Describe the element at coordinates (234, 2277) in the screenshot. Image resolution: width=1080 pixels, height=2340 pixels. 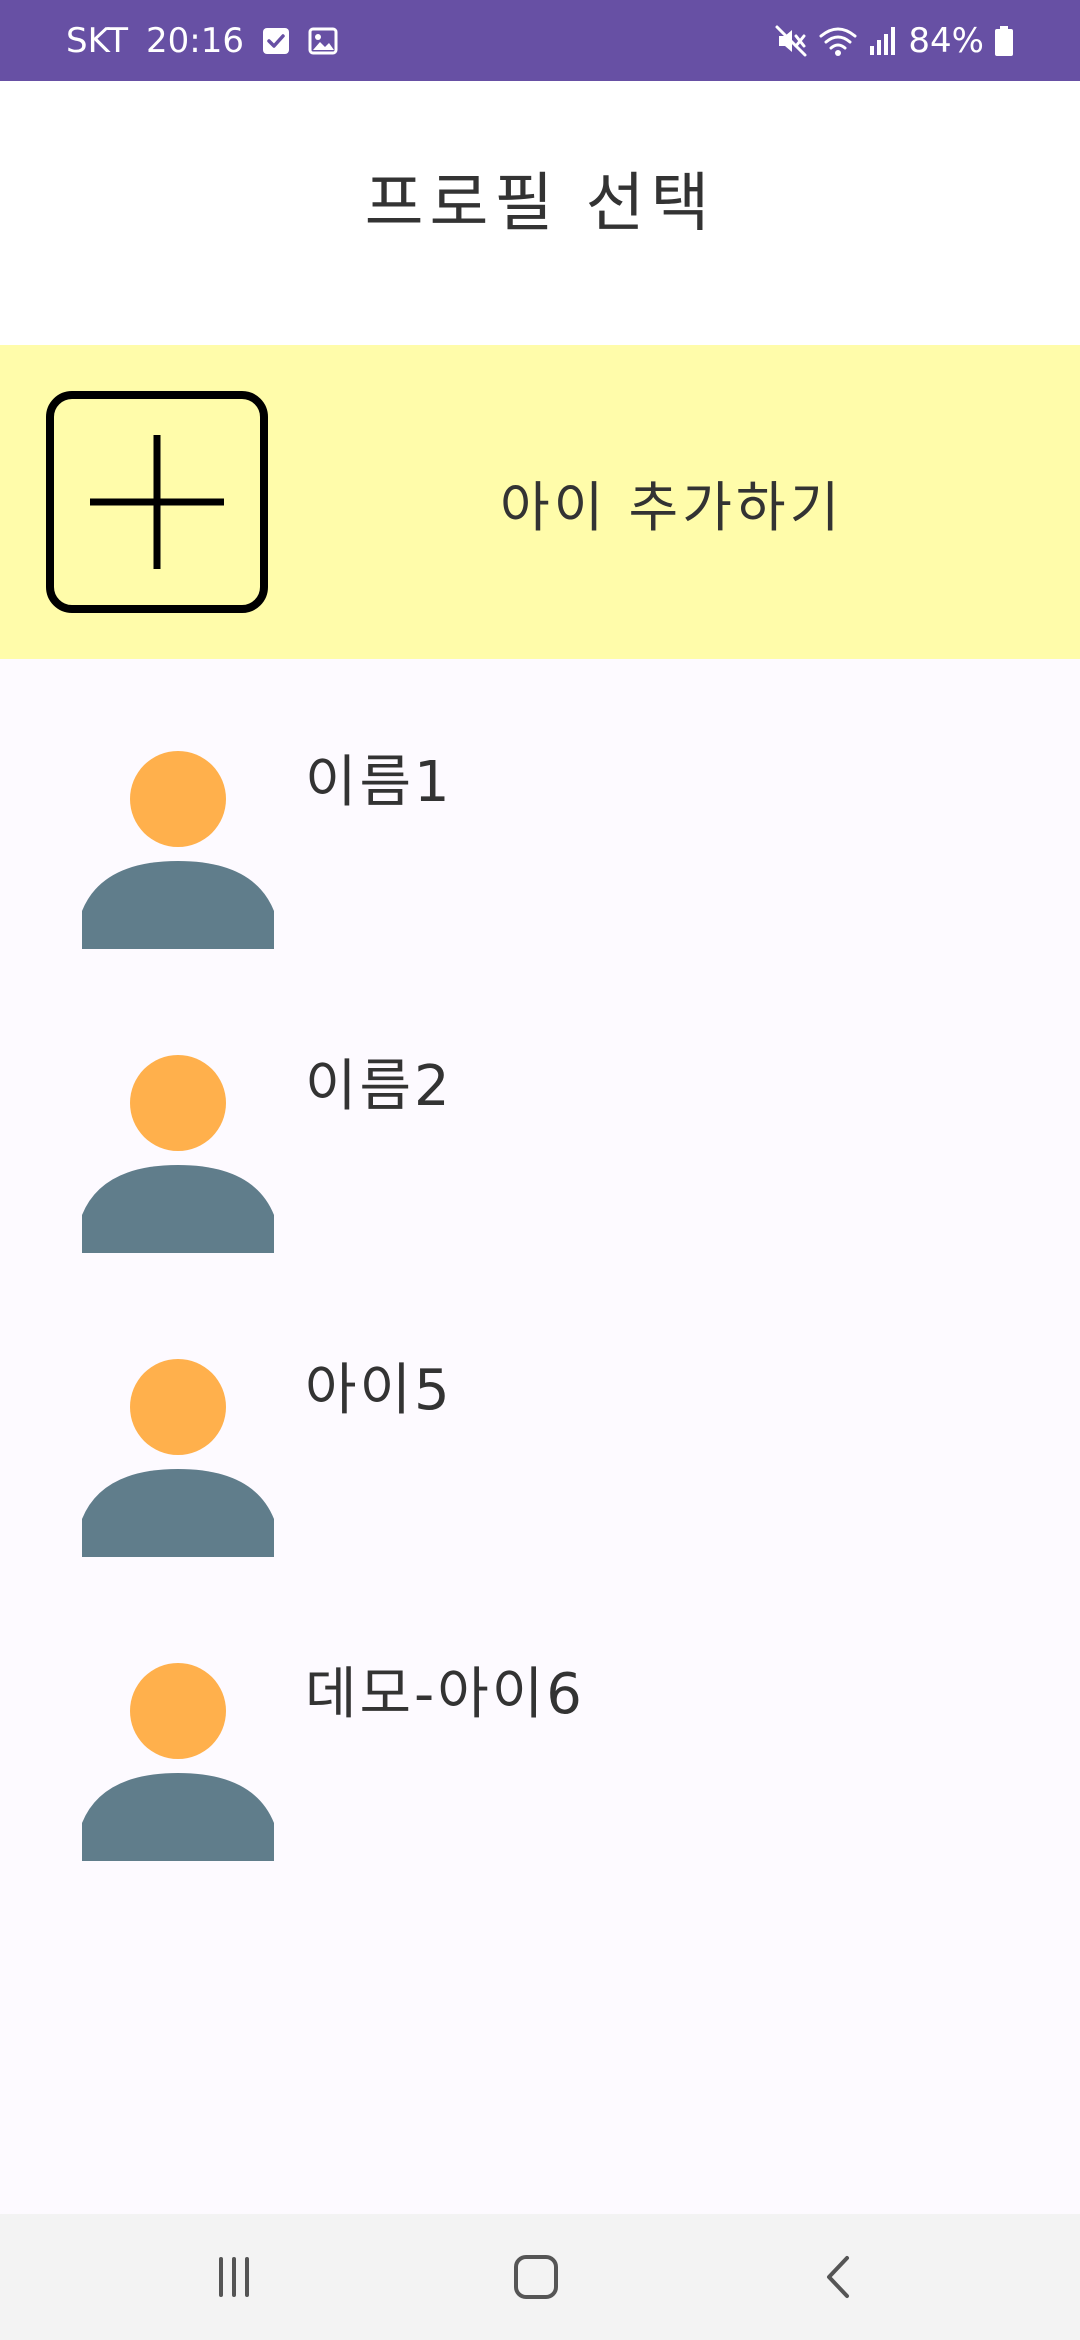
I see `recent-apps-icon` at that location.